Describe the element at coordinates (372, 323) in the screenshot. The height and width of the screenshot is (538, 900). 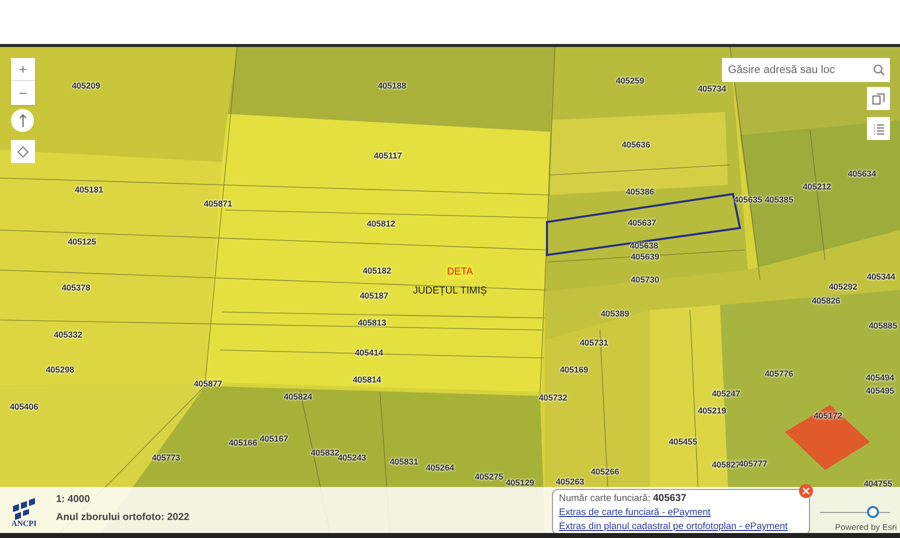
I see `parcel-number: 405813` at that location.